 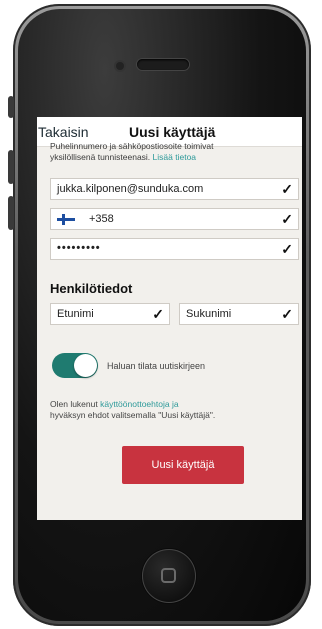 What do you see at coordinates (174, 219) in the screenshot?
I see `phone-field: +358 ✓` at bounding box center [174, 219].